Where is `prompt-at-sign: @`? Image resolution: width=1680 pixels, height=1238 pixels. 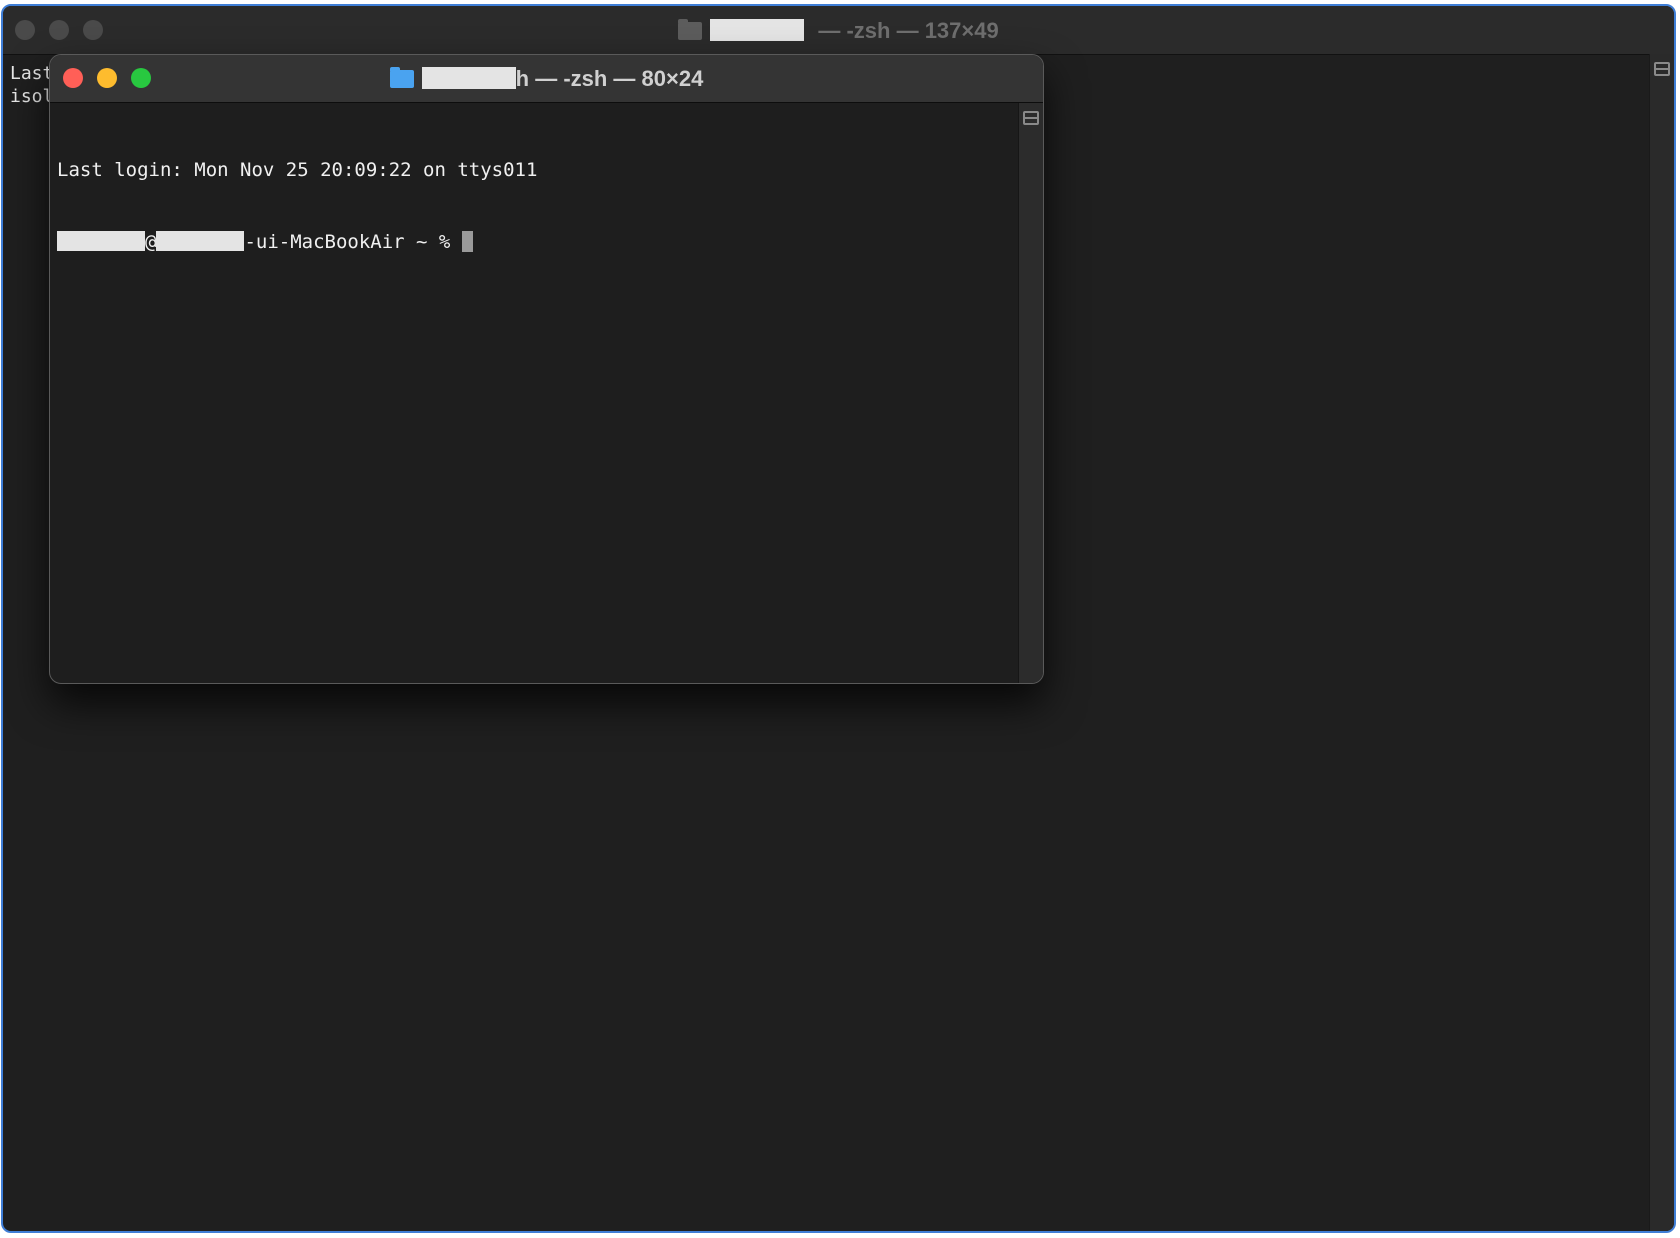
prompt-at-sign: @ is located at coordinates (151, 242).